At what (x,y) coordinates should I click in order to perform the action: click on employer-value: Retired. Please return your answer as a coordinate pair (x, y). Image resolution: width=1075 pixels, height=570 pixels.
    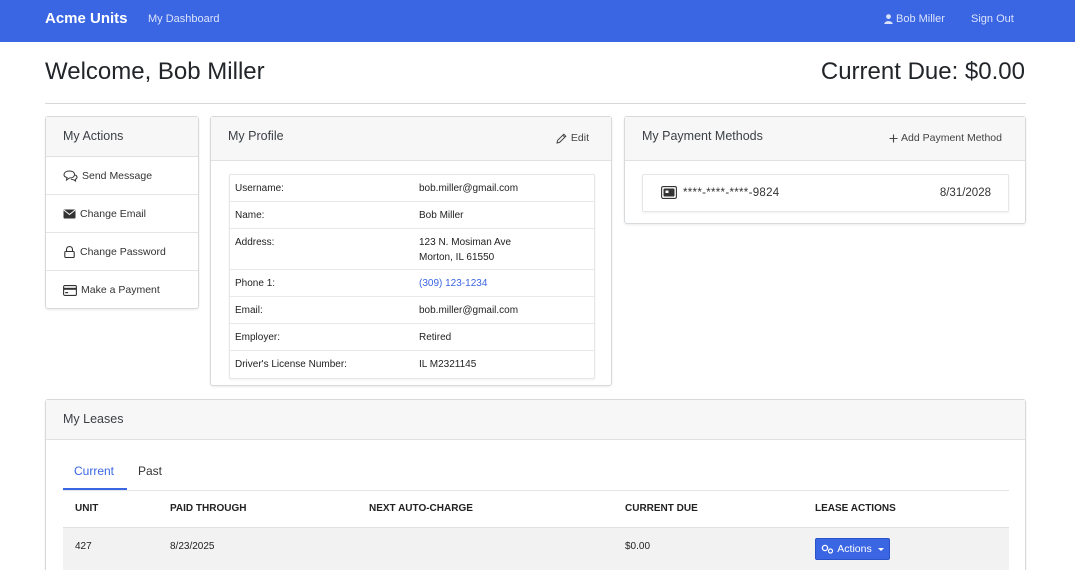
    Looking at the image, I should click on (435, 337).